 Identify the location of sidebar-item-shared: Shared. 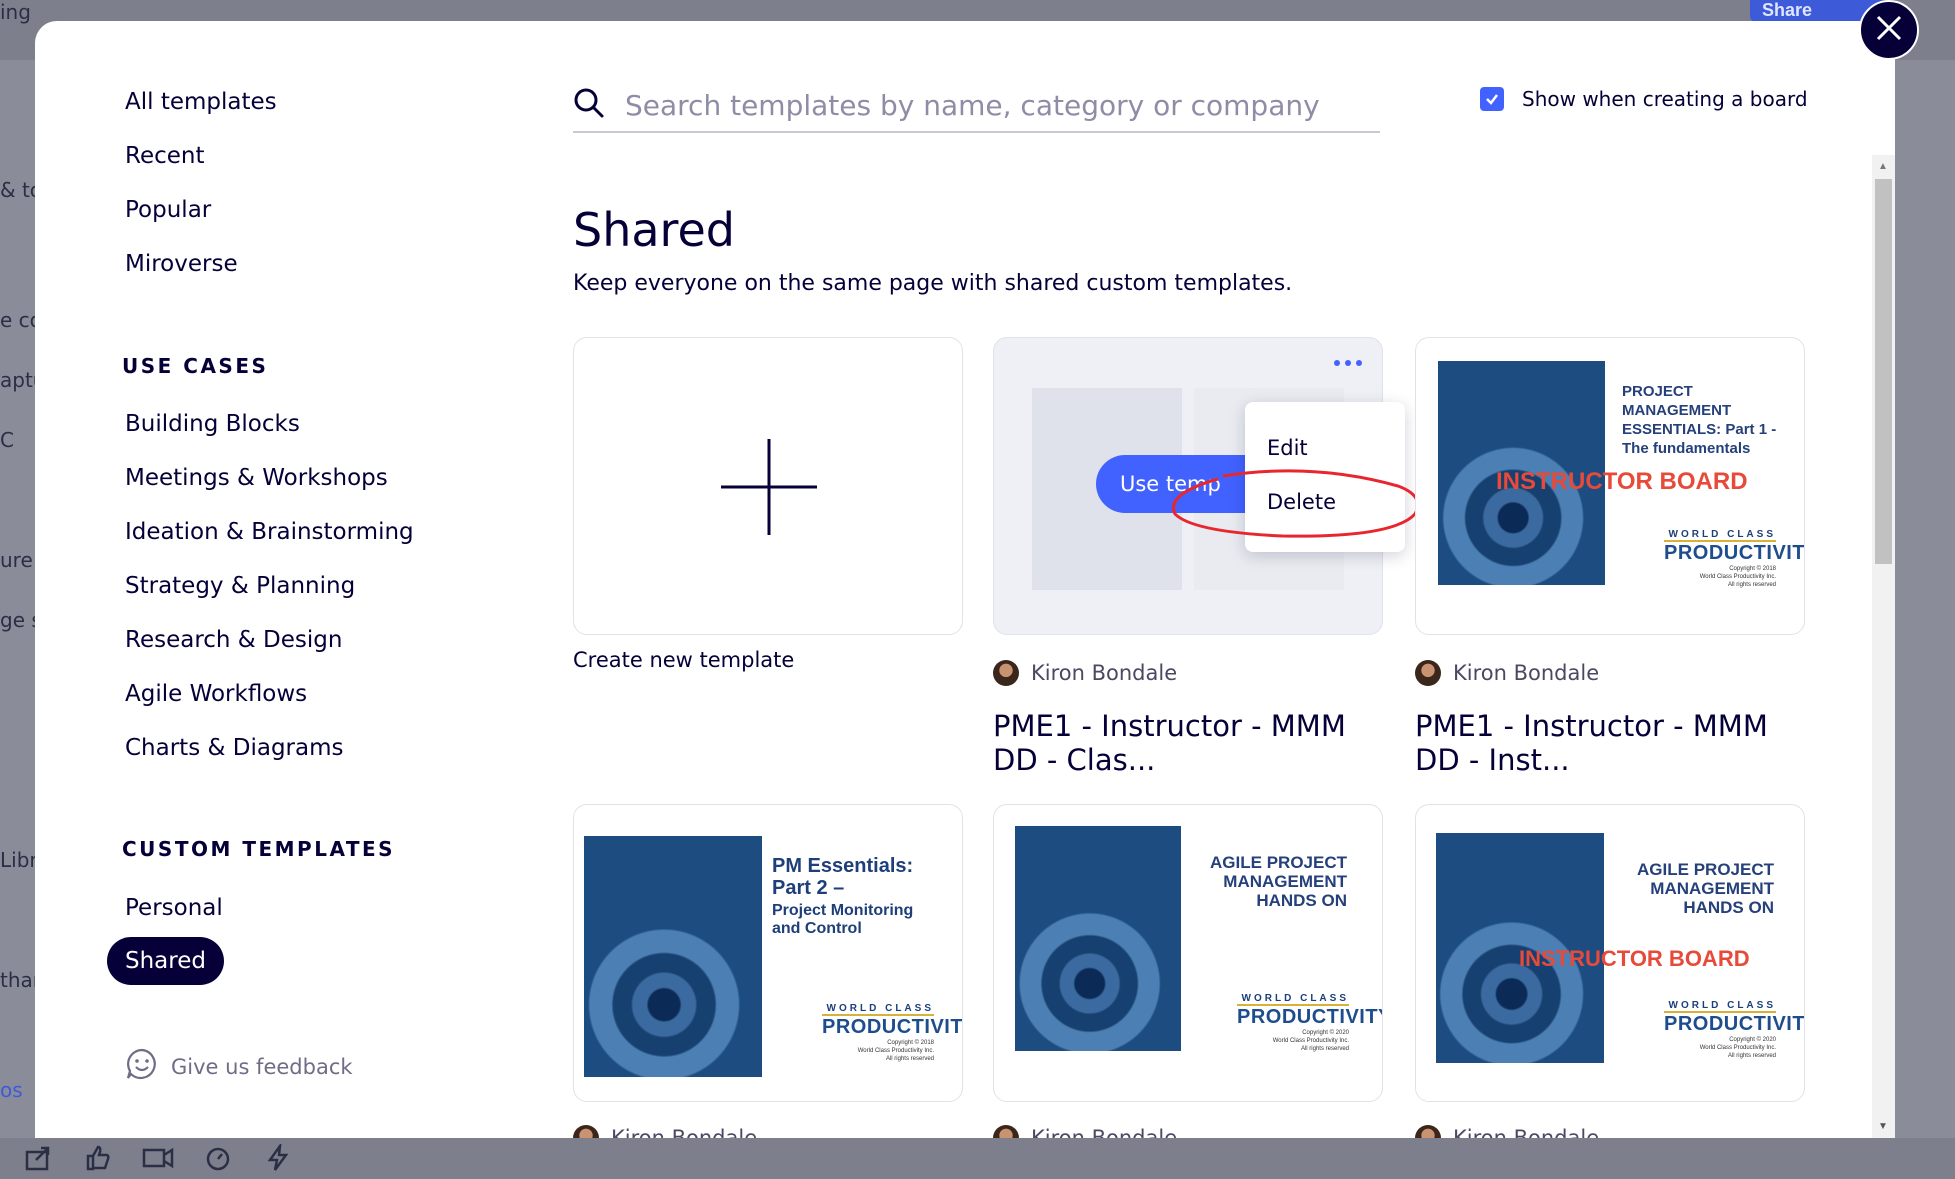
(165, 961).